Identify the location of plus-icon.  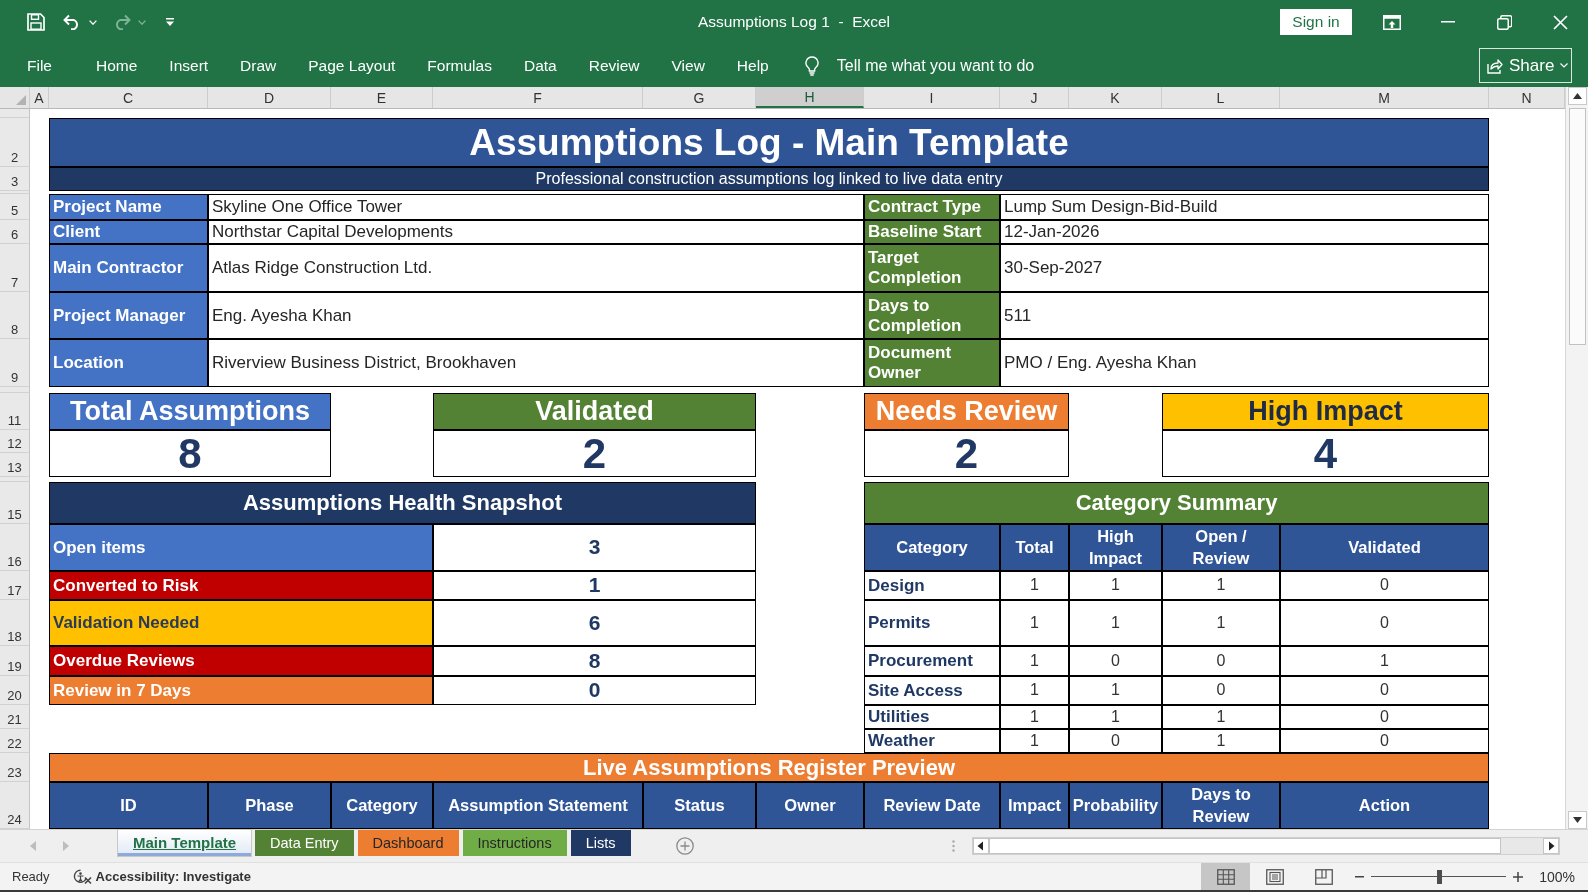
(684, 846).